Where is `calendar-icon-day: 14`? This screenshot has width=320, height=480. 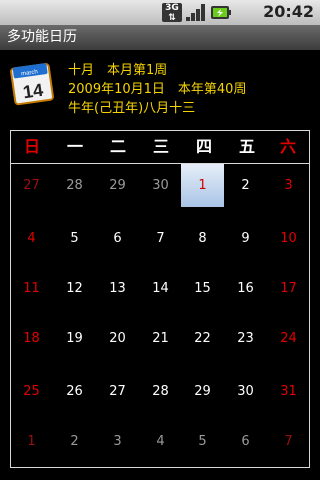 calendar-icon-day: 14 is located at coordinates (33, 91).